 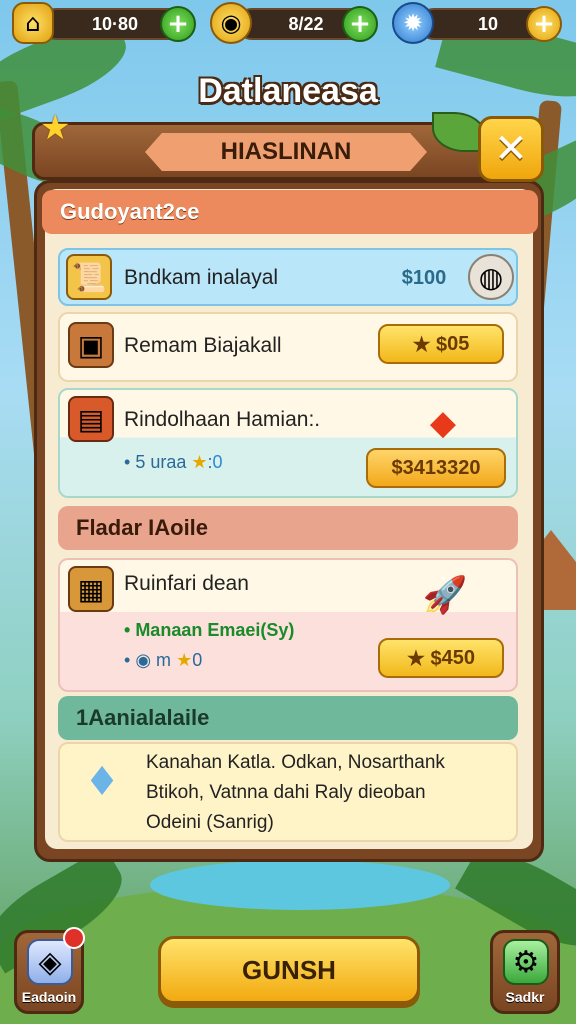 What do you see at coordinates (115, 23) in the screenshot?
I see `resource-value: 10·80` at bounding box center [115, 23].